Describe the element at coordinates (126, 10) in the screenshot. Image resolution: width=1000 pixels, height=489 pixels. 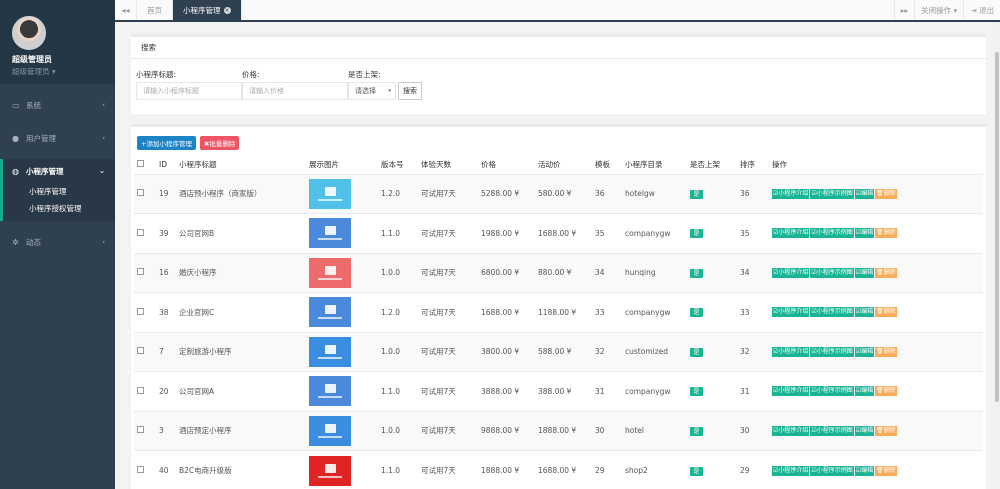
I see `tab-scroll-left-icon: ◂◂` at that location.